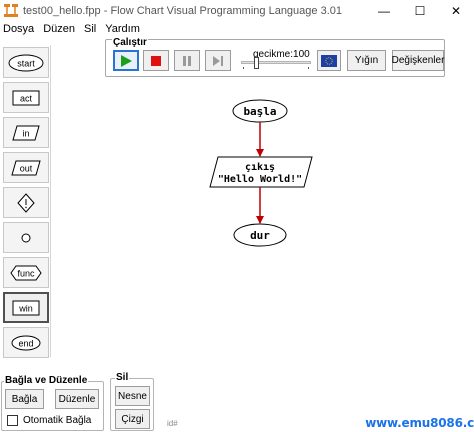  I want to click on play-icon, so click(126, 60).